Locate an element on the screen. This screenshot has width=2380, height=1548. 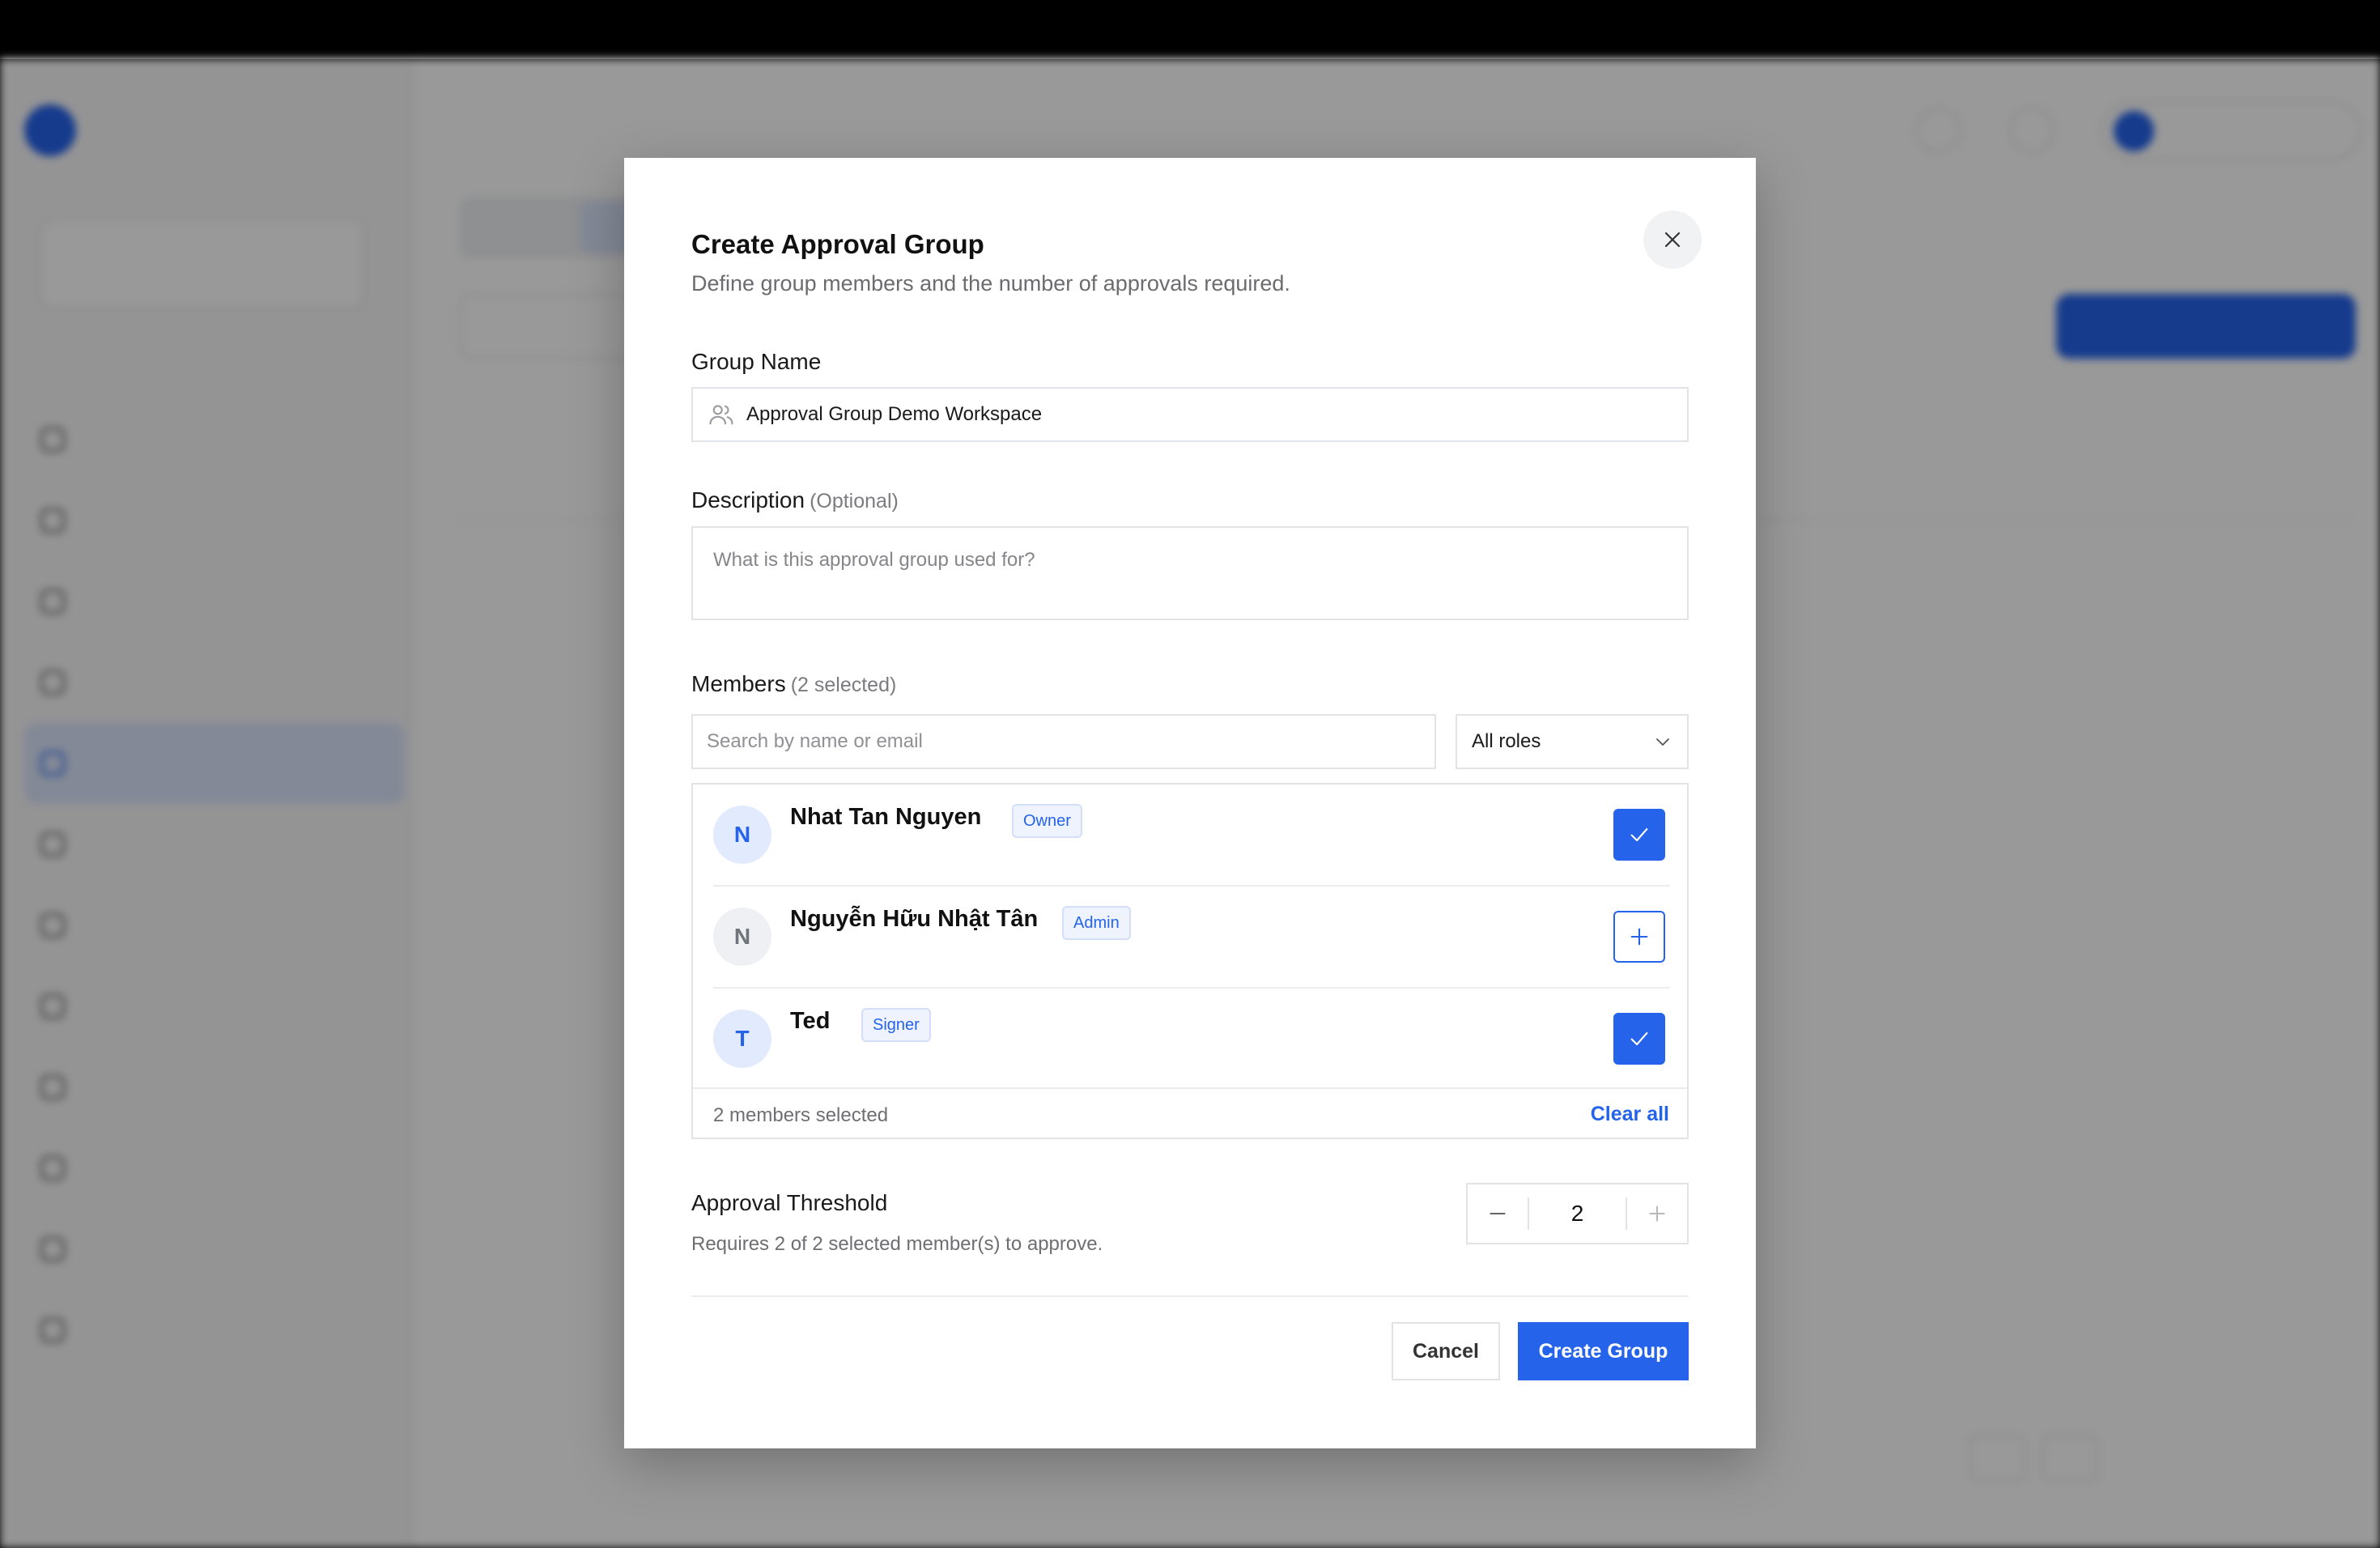
threshold-value: 2 is located at coordinates (1577, 1214).